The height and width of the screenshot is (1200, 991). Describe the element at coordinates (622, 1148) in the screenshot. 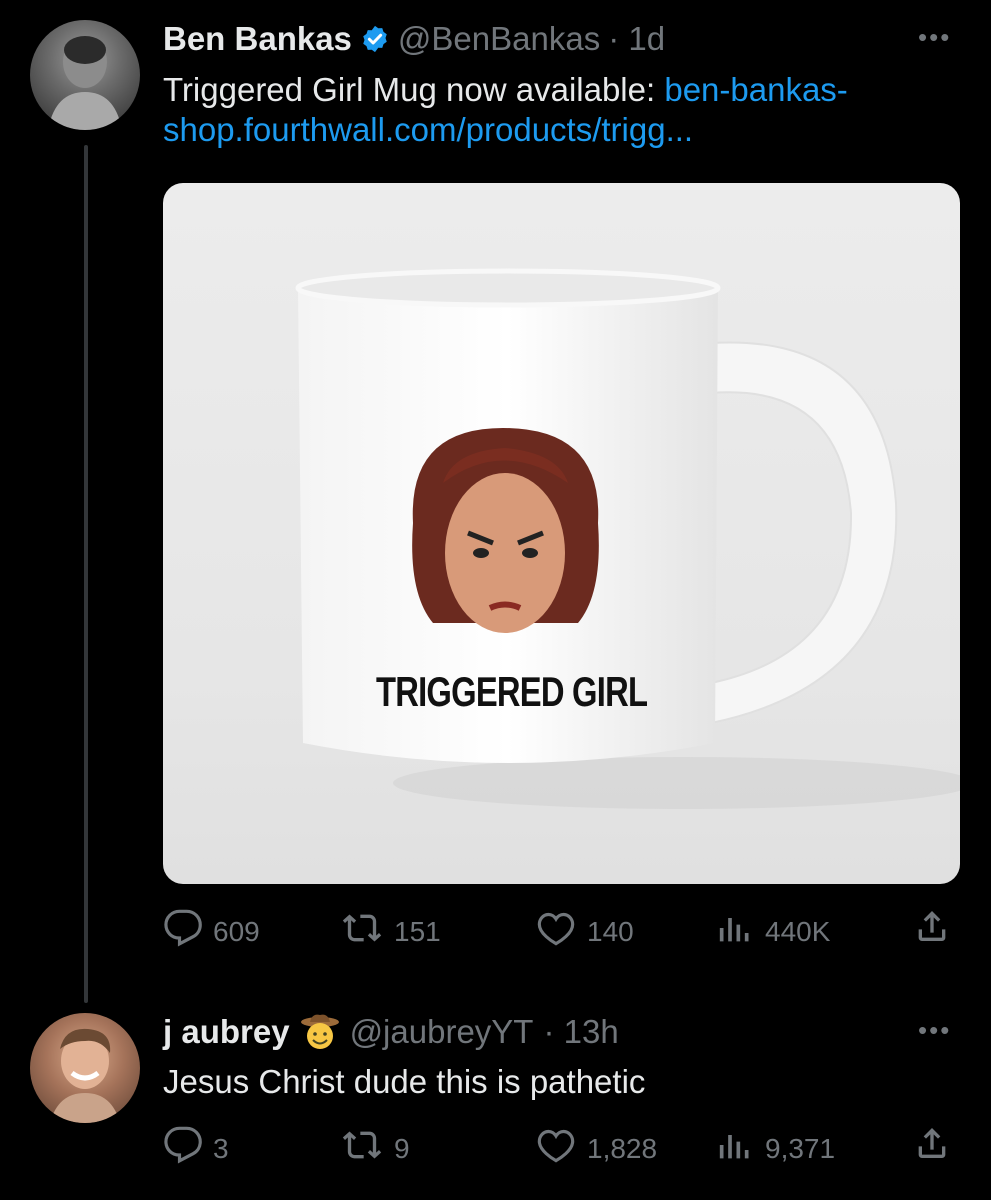

I see `like-count: 1,828` at that location.